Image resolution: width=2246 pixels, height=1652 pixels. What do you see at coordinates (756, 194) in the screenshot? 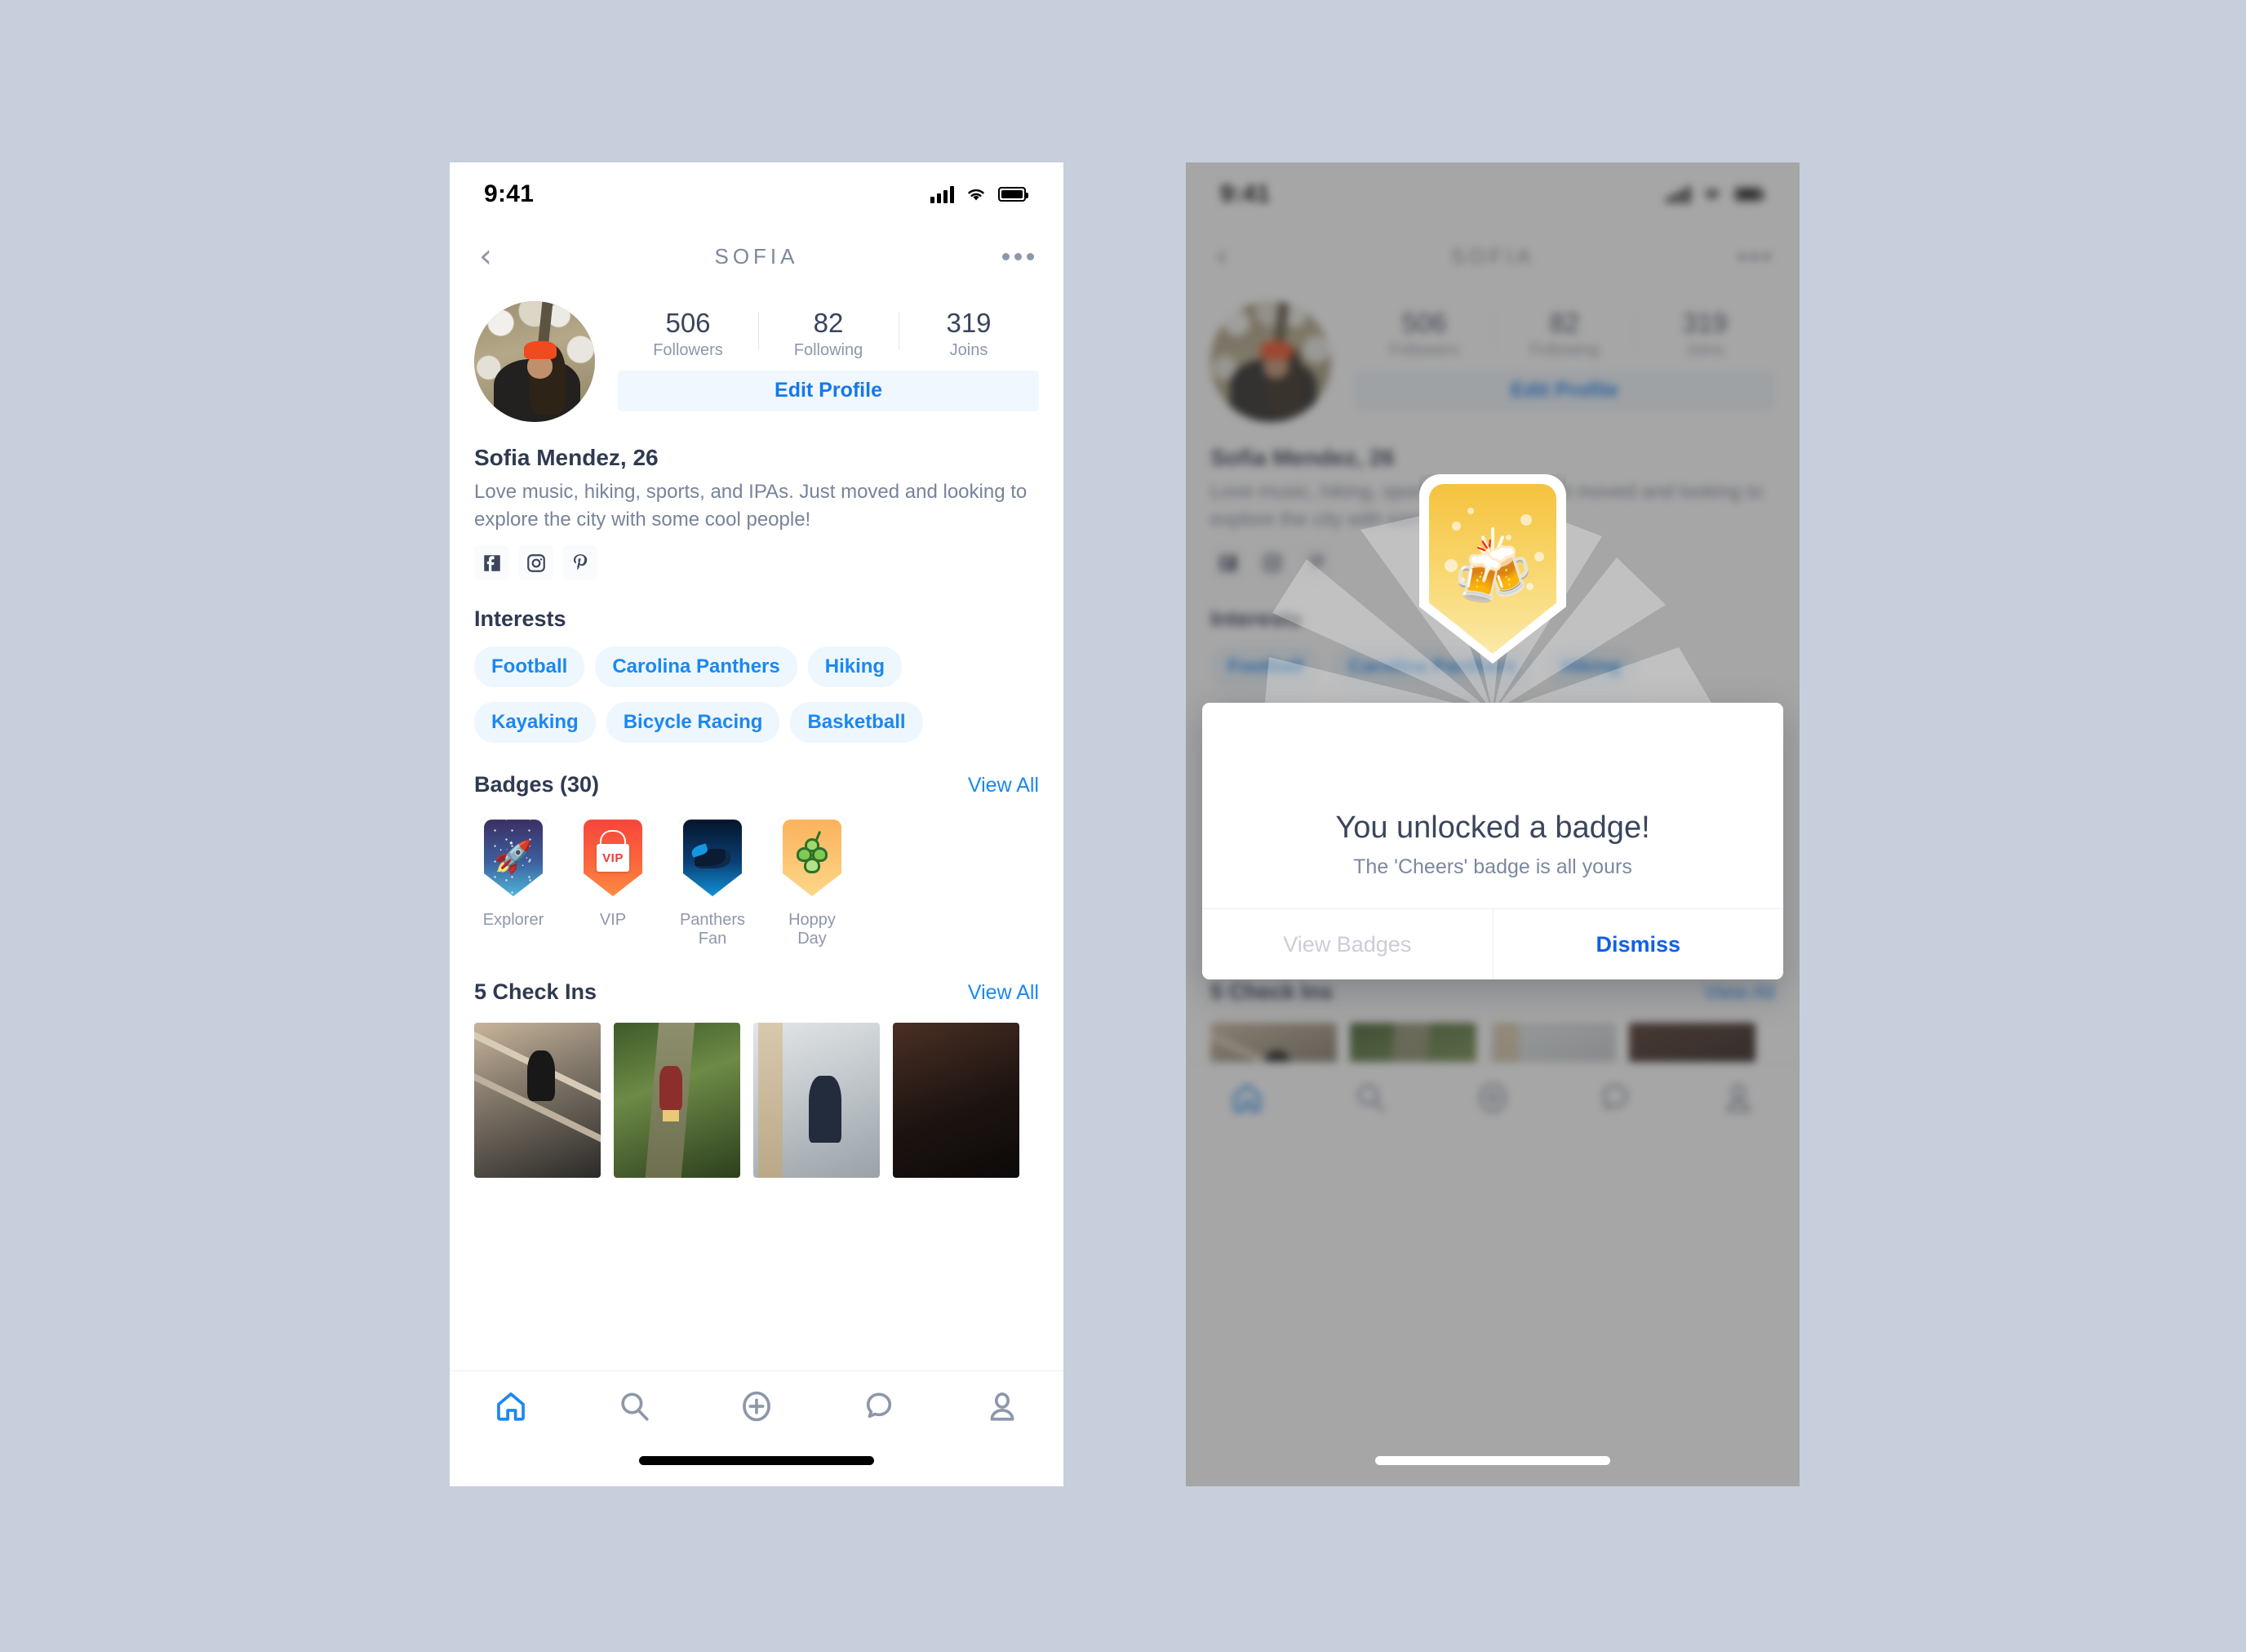
I see `status-bar: 9:41` at bounding box center [756, 194].